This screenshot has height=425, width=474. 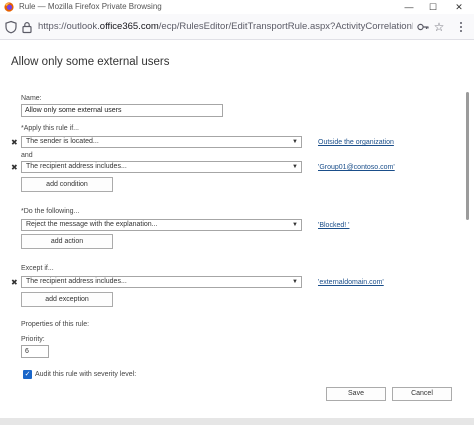 I want to click on condition-1-select: The sender is located... ▼, so click(x=161, y=142).